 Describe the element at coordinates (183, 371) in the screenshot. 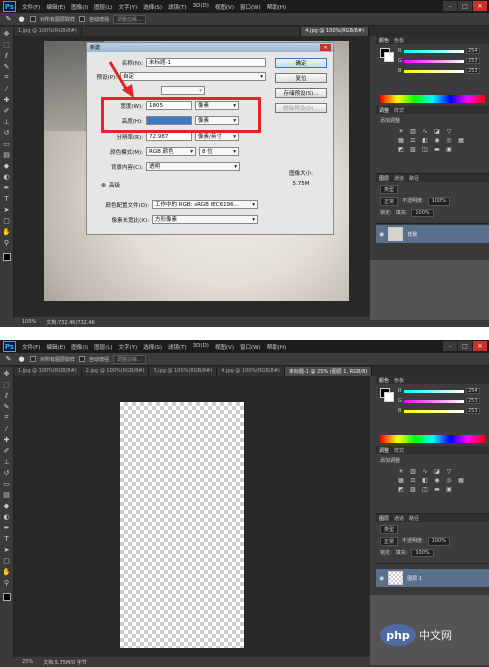

I see `doc-tab: 3.jpg @ 100%(RGB/8#)` at that location.